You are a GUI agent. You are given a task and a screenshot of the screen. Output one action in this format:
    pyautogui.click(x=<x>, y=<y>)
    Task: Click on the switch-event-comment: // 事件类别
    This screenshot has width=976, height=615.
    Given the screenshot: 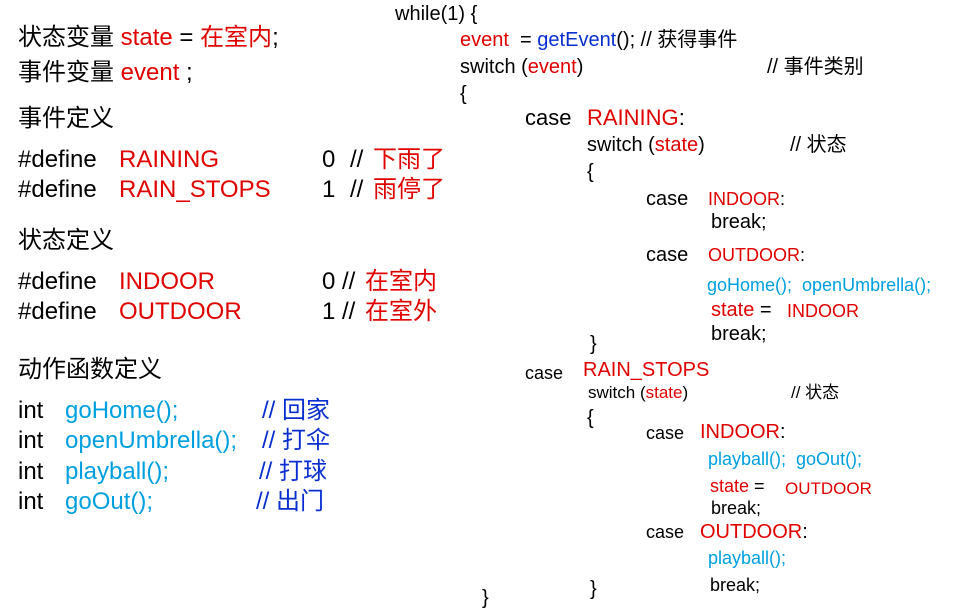 What is the action you would take?
    pyautogui.click(x=815, y=67)
    